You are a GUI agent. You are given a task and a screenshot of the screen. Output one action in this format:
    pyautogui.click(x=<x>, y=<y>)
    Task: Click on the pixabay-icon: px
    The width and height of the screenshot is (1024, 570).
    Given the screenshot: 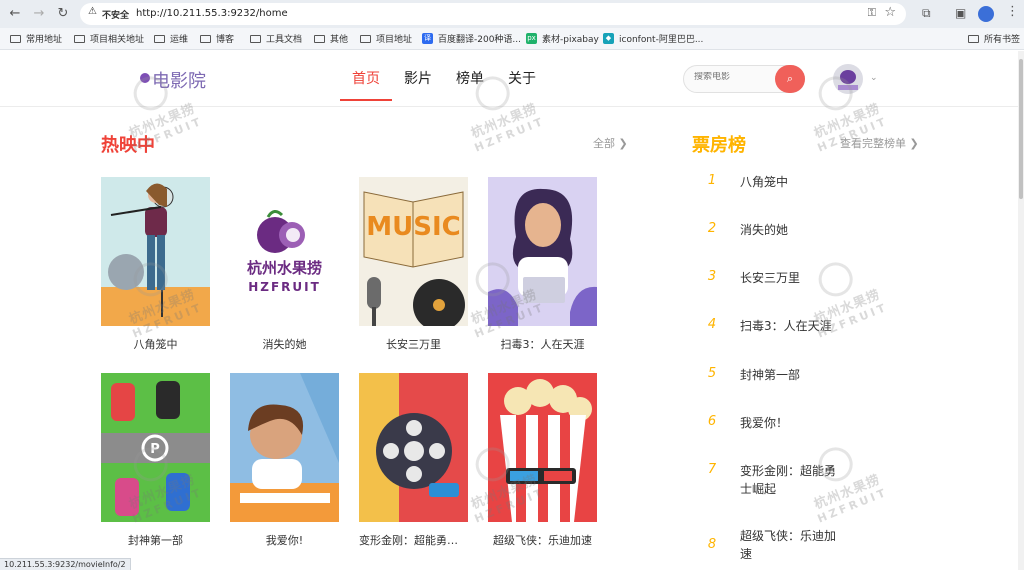 What is the action you would take?
    pyautogui.click(x=531, y=38)
    